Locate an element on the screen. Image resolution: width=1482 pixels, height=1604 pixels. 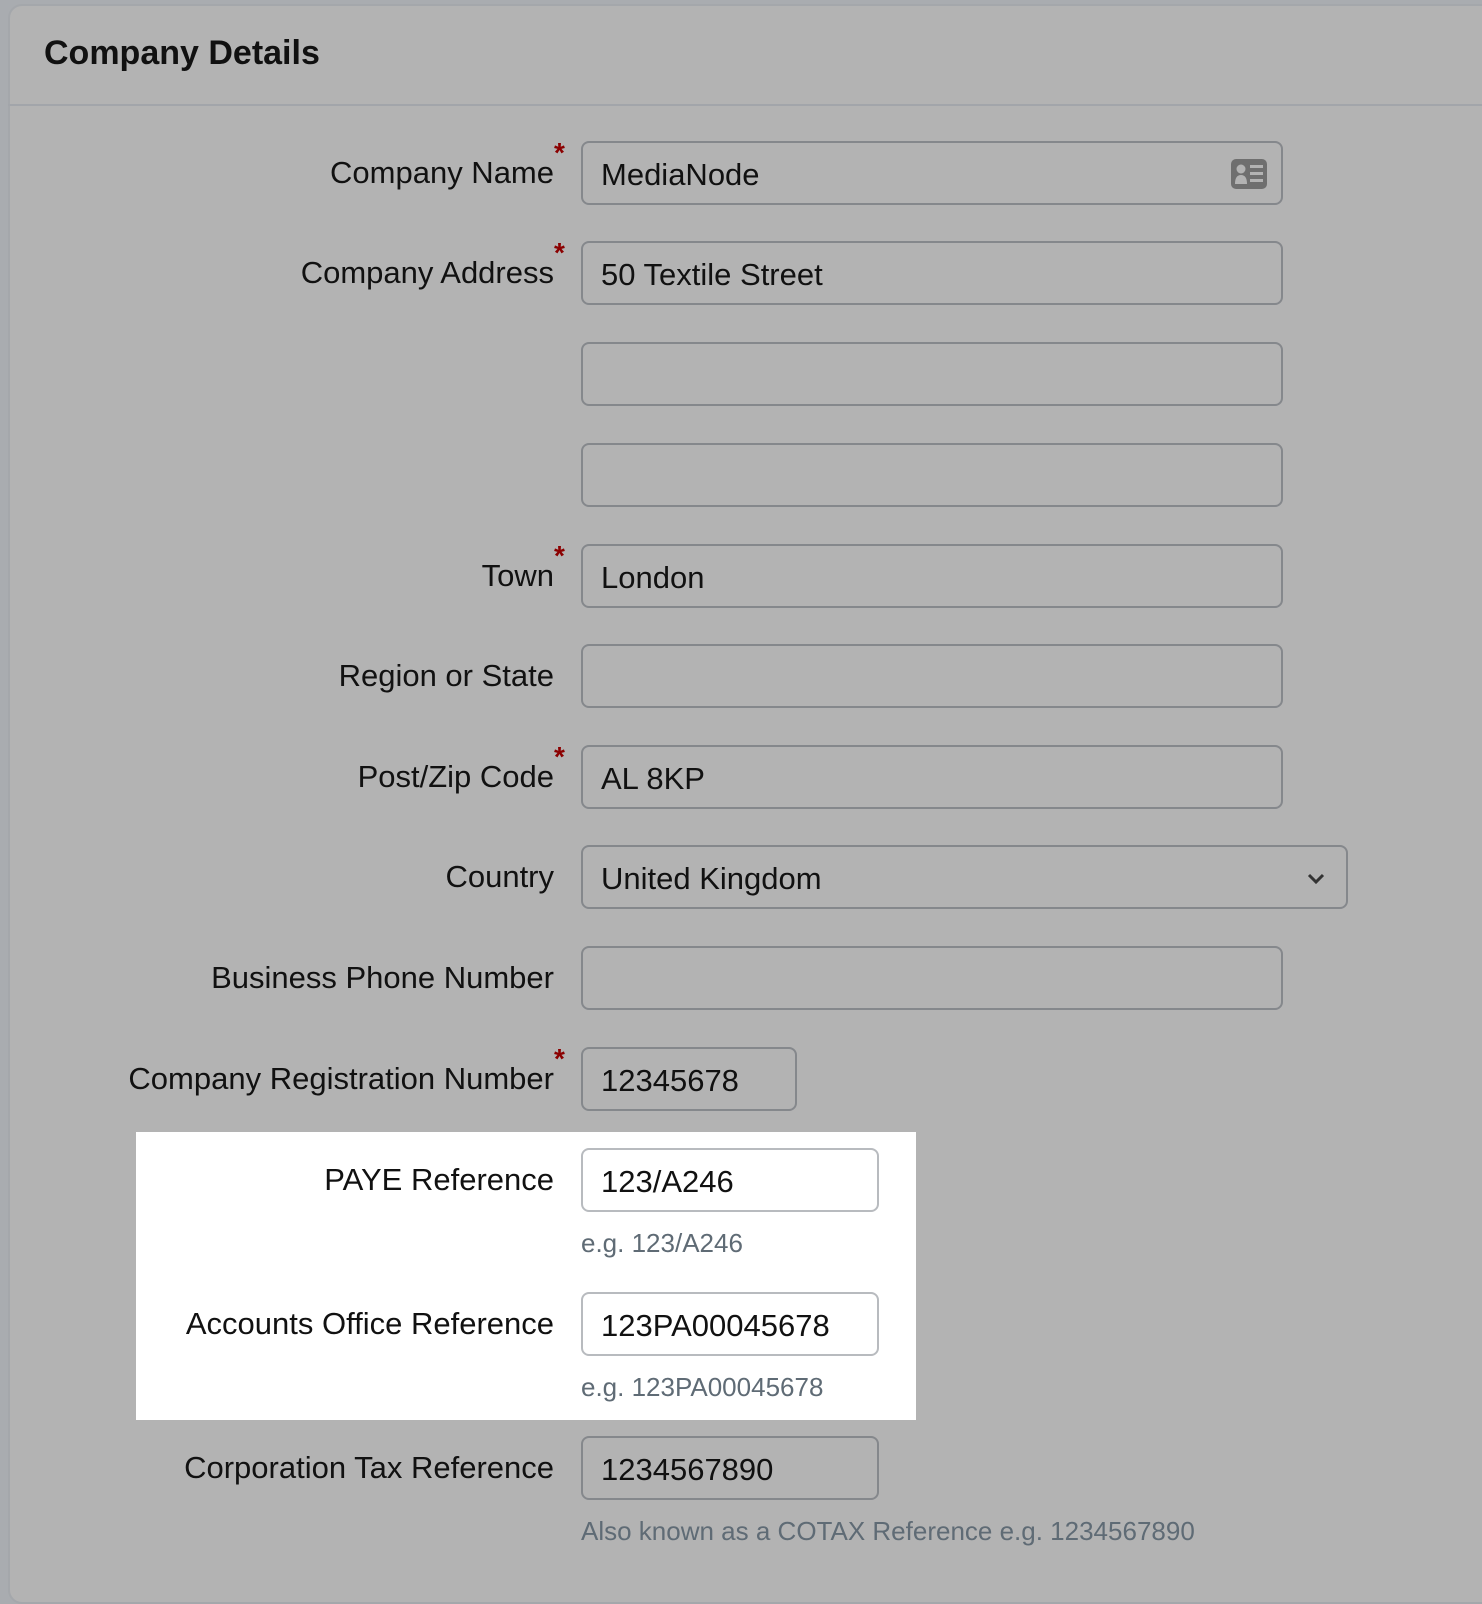
form-row: Company Address * 50 Textile Street is located at coordinates (741, 271).